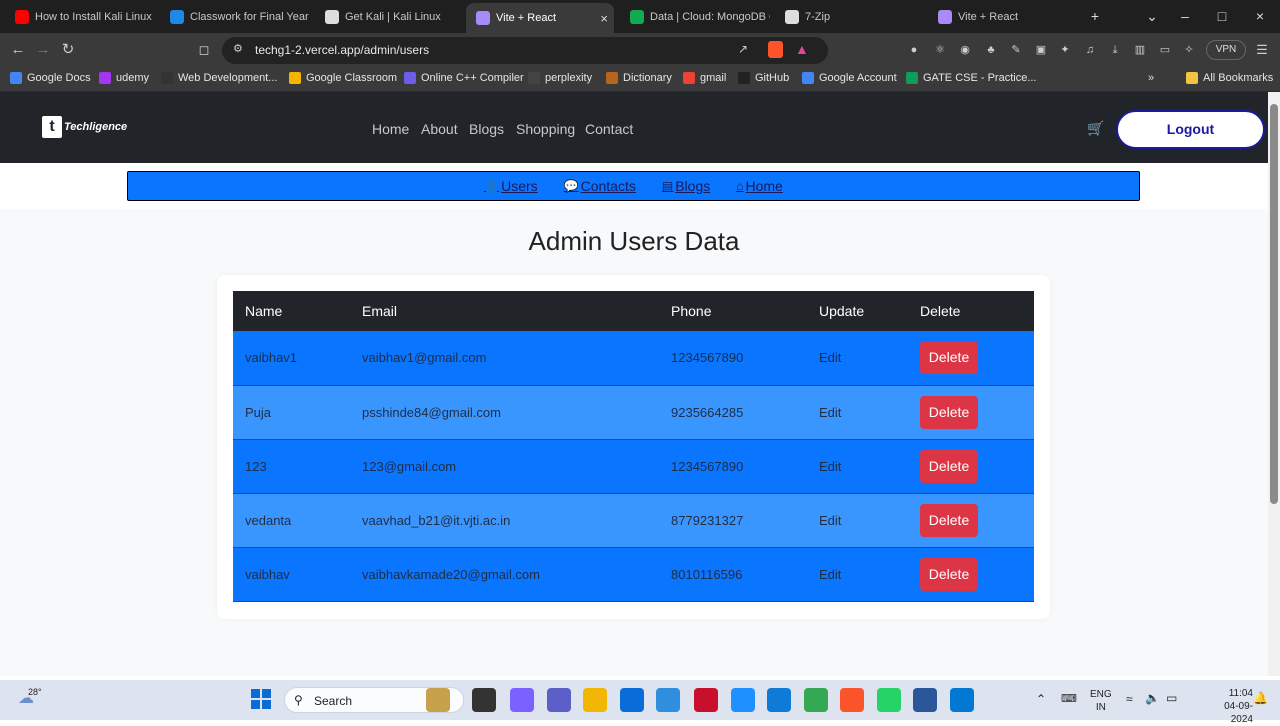 This screenshot has width=1280, height=726. Describe the element at coordinates (1095, 16) in the screenshot. I see `new-tab-icon: +` at that location.